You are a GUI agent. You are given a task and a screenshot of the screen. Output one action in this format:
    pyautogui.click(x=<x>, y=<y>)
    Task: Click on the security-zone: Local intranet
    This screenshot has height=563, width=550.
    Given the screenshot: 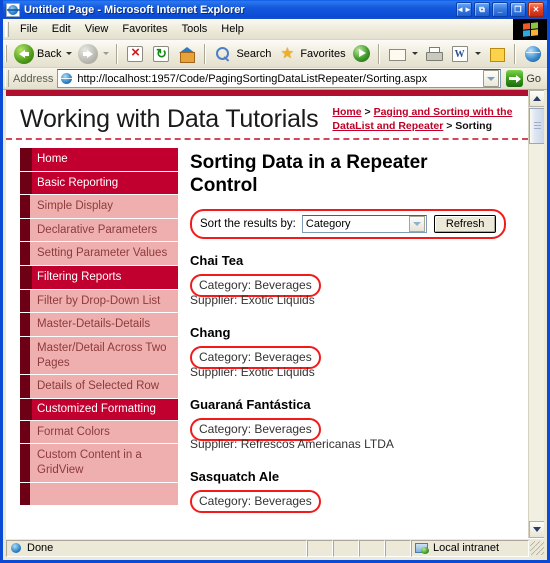 What is the action you would take?
    pyautogui.click(x=470, y=548)
    